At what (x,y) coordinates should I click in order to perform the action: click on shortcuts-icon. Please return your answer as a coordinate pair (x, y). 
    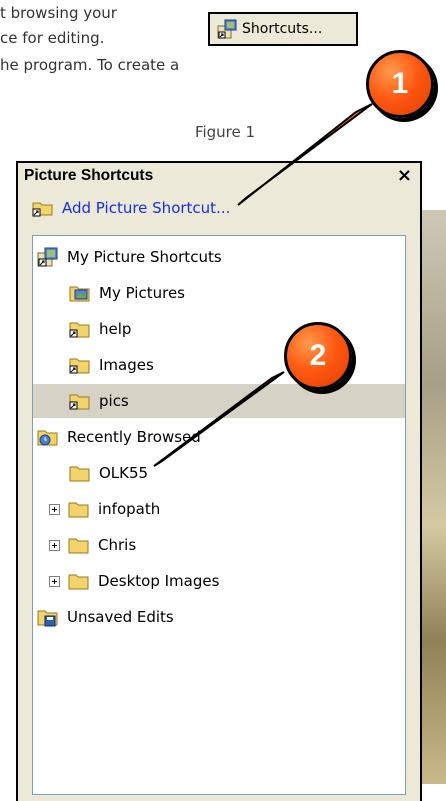
    Looking at the image, I should click on (227, 29).